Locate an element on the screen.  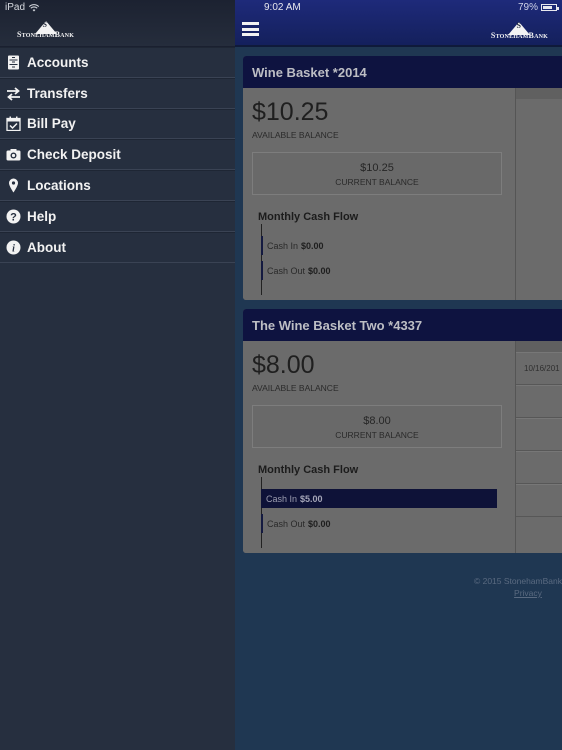
transfers-icon is located at coordinates (13, 93).